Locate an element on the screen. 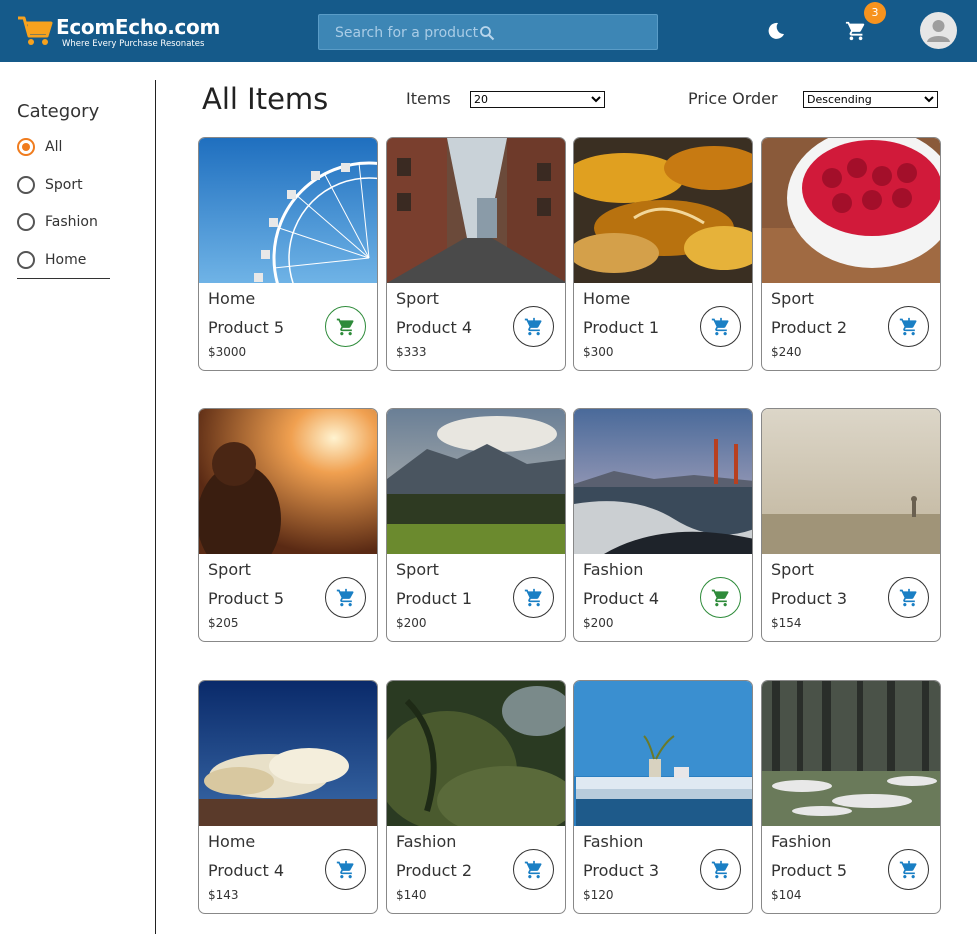  dark-mode-icon is located at coordinates (776, 31).